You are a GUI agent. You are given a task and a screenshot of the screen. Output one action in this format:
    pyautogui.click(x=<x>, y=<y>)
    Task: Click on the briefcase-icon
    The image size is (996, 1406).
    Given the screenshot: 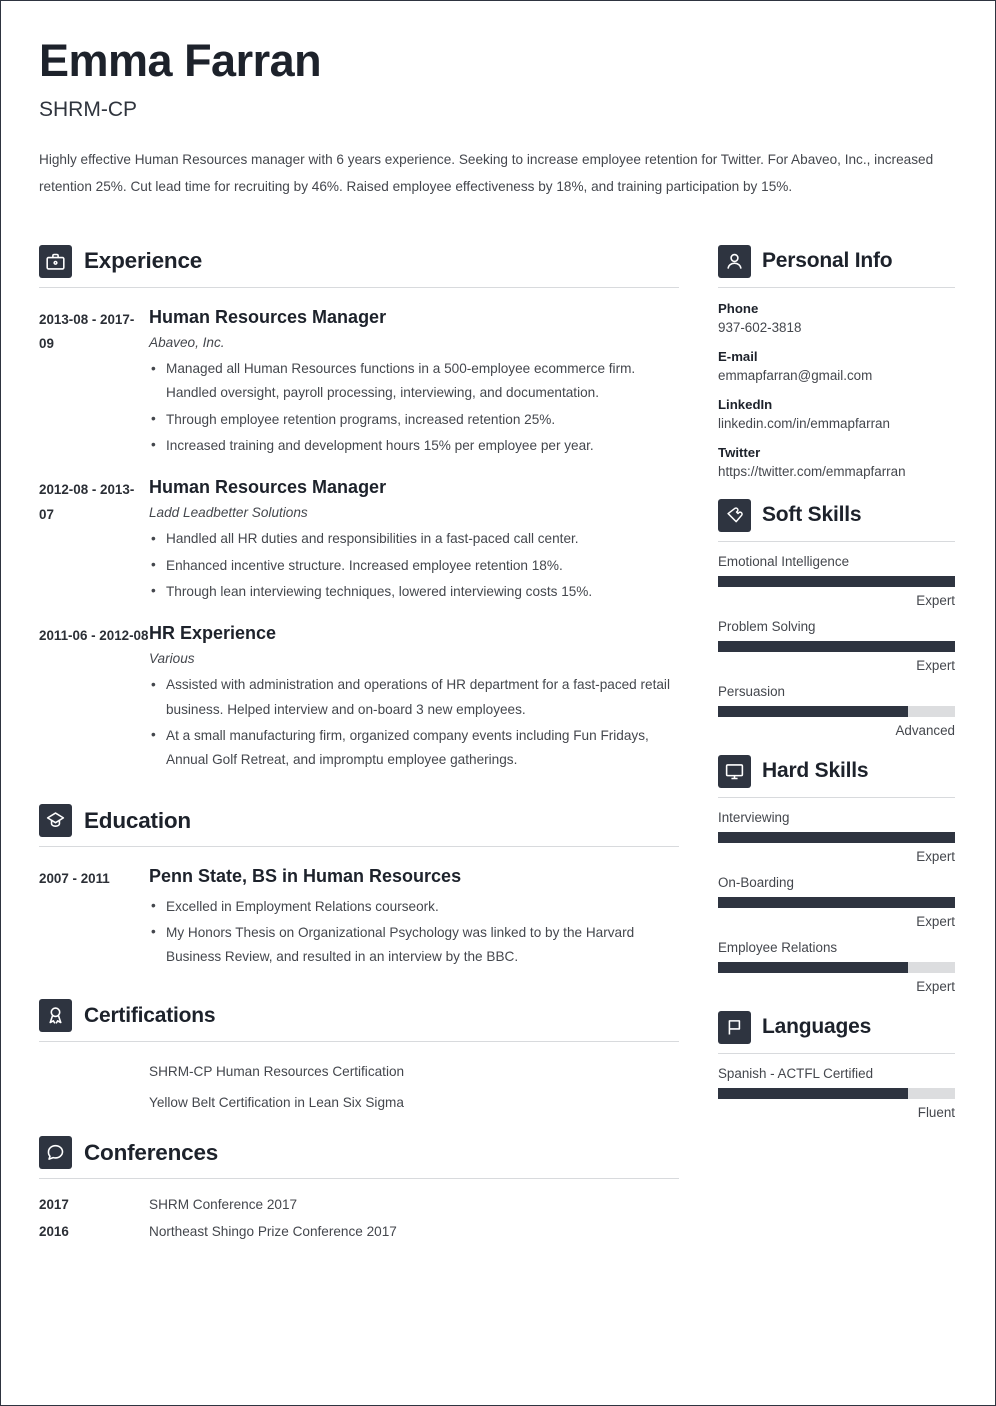 What is the action you would take?
    pyautogui.click(x=55, y=261)
    